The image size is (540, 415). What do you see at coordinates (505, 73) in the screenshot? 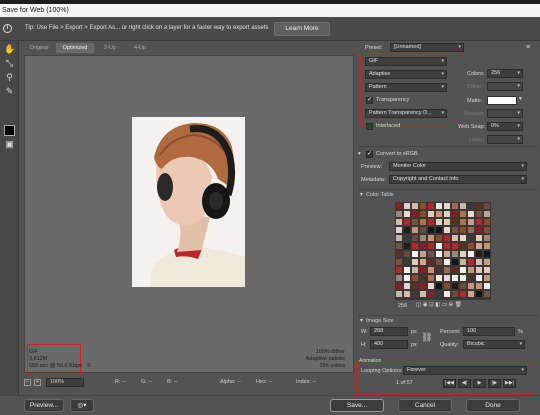
I see `colors-select: 256 ▾` at bounding box center [505, 73].